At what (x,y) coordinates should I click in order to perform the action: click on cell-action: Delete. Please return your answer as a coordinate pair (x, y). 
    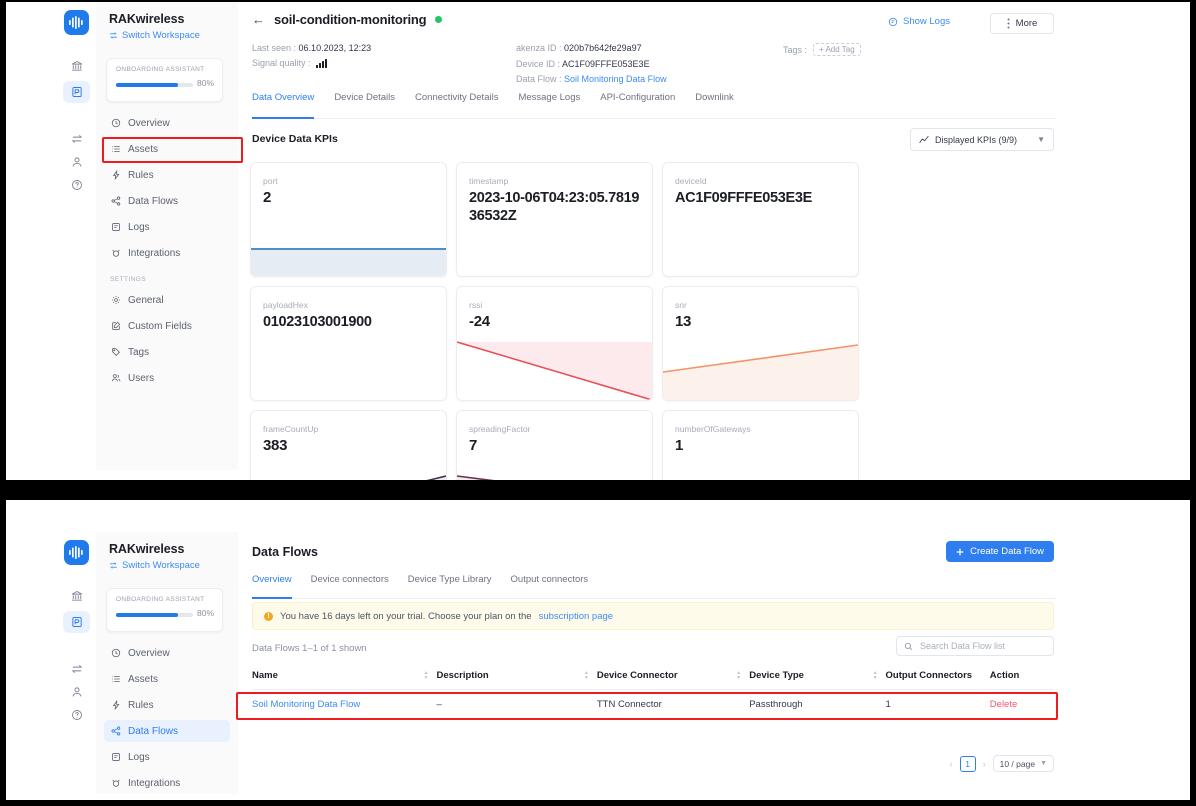
    Looking at the image, I should click on (1022, 705).